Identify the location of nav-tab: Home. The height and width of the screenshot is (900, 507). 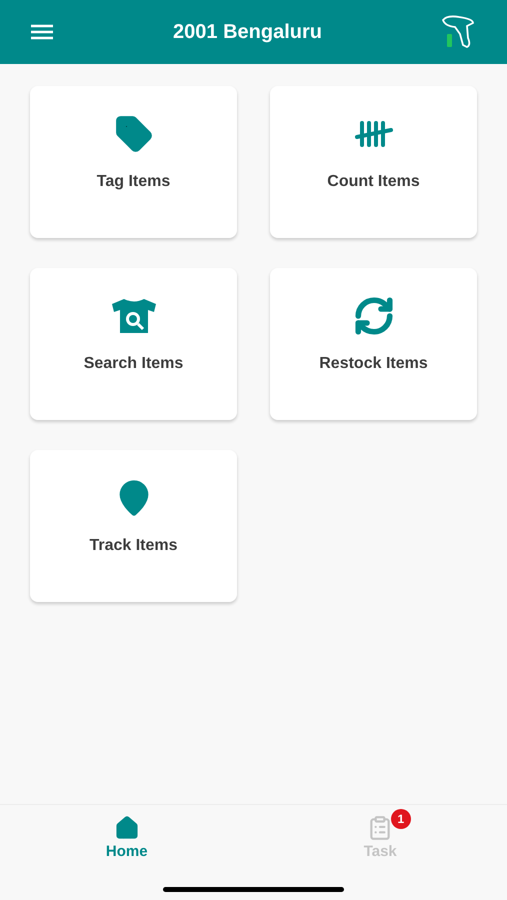
(127, 836).